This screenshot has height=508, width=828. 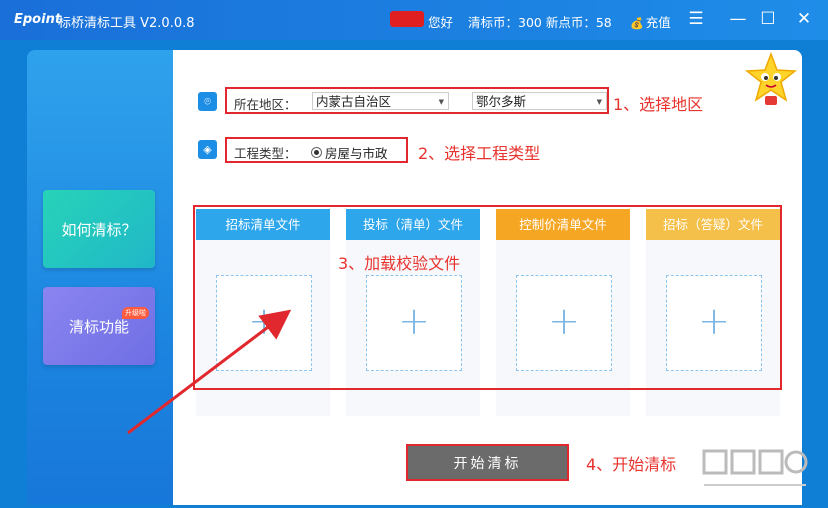 I want to click on type-option-label: 房屋与市政, so click(x=356, y=153).